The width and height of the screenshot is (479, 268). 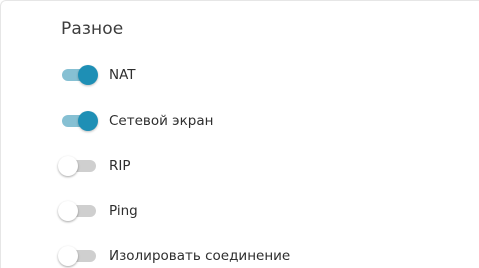 I want to click on firewall-label: Сетевой экран, so click(x=161, y=121).